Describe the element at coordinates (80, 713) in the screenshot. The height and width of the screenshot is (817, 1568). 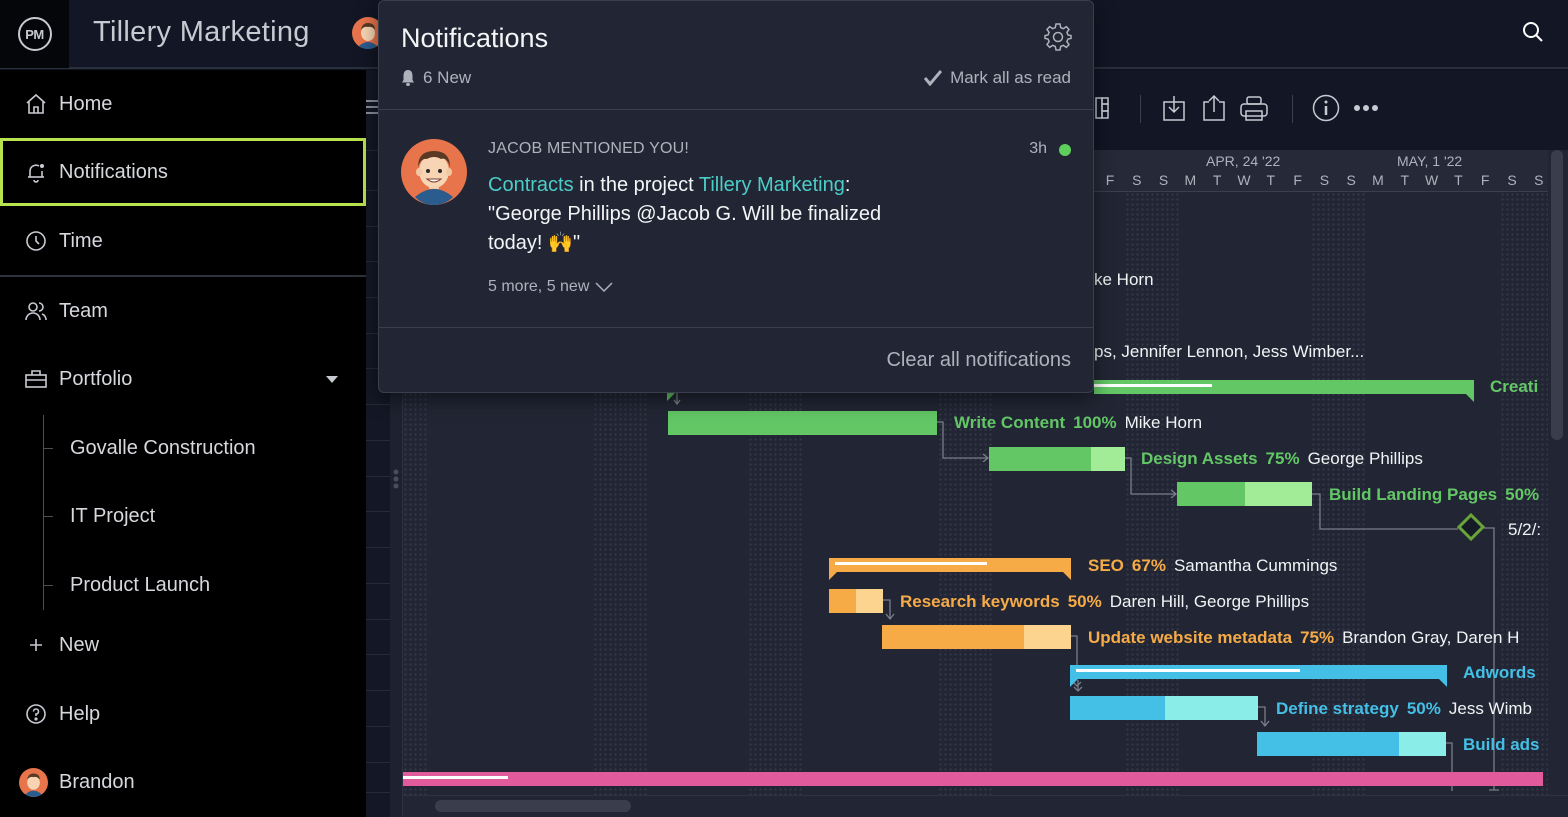
I see `sidebar-item-label: Help` at that location.